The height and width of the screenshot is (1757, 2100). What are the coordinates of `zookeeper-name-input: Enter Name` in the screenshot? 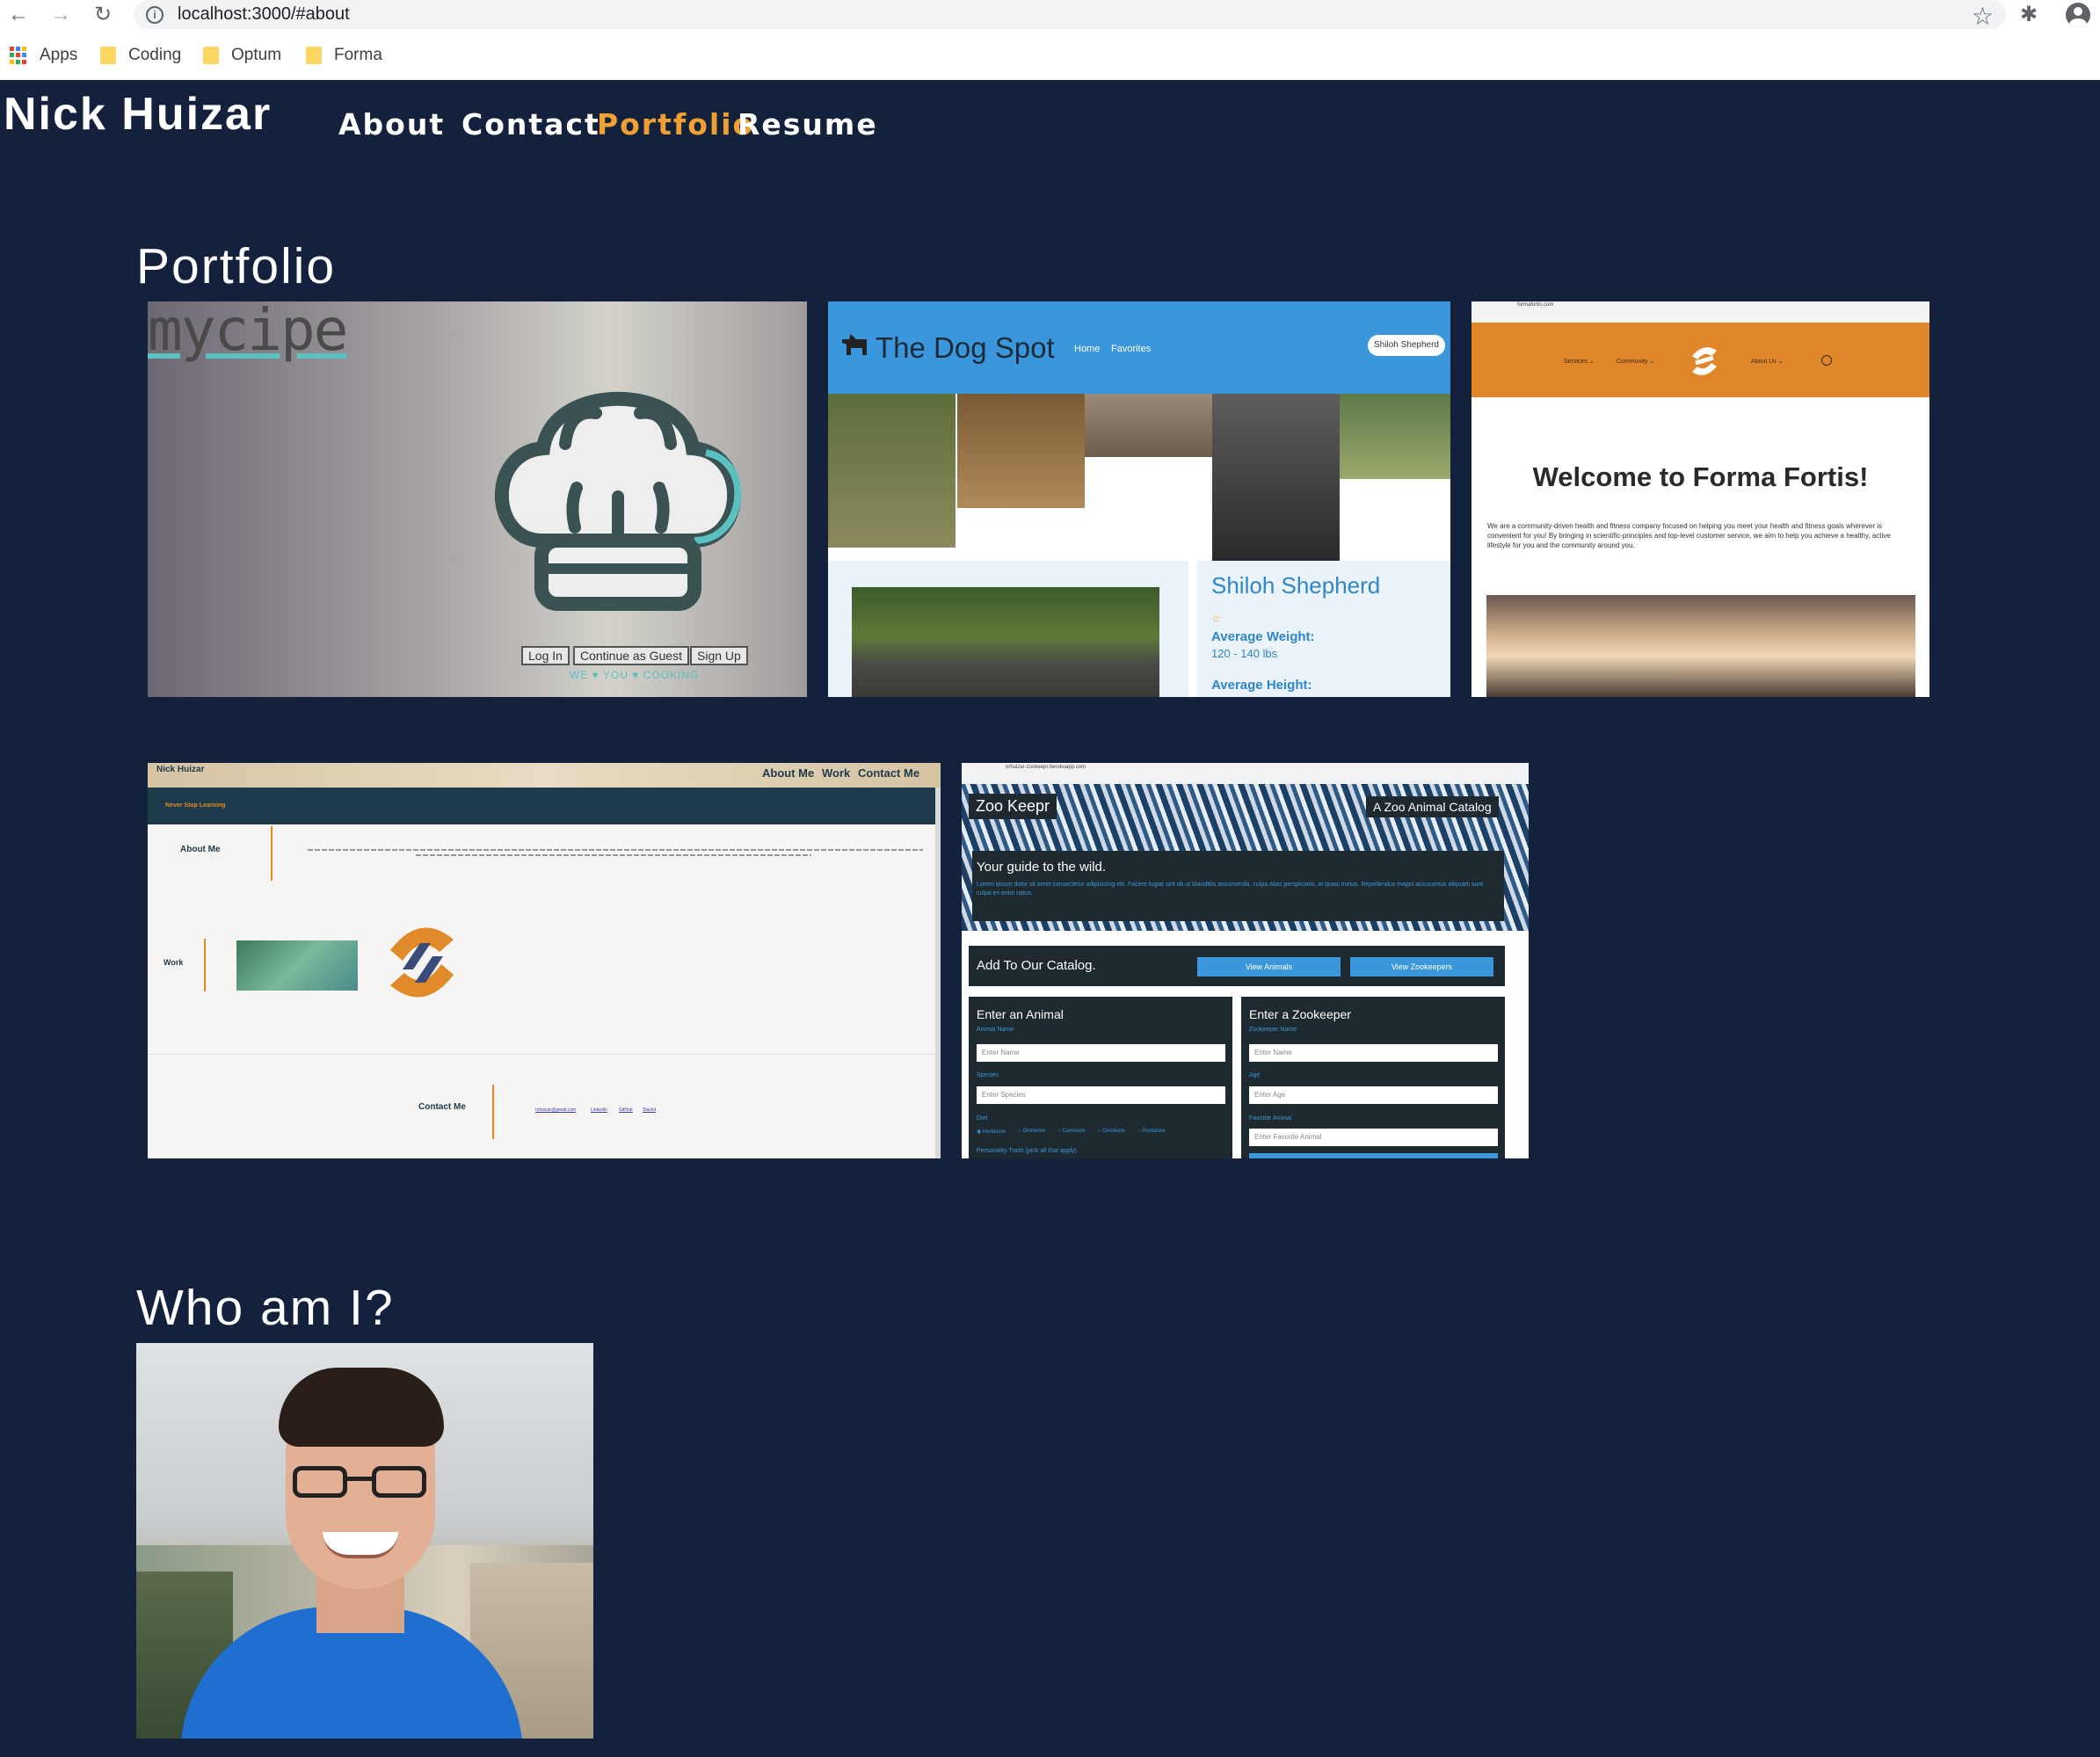 It's located at (1373, 1053).